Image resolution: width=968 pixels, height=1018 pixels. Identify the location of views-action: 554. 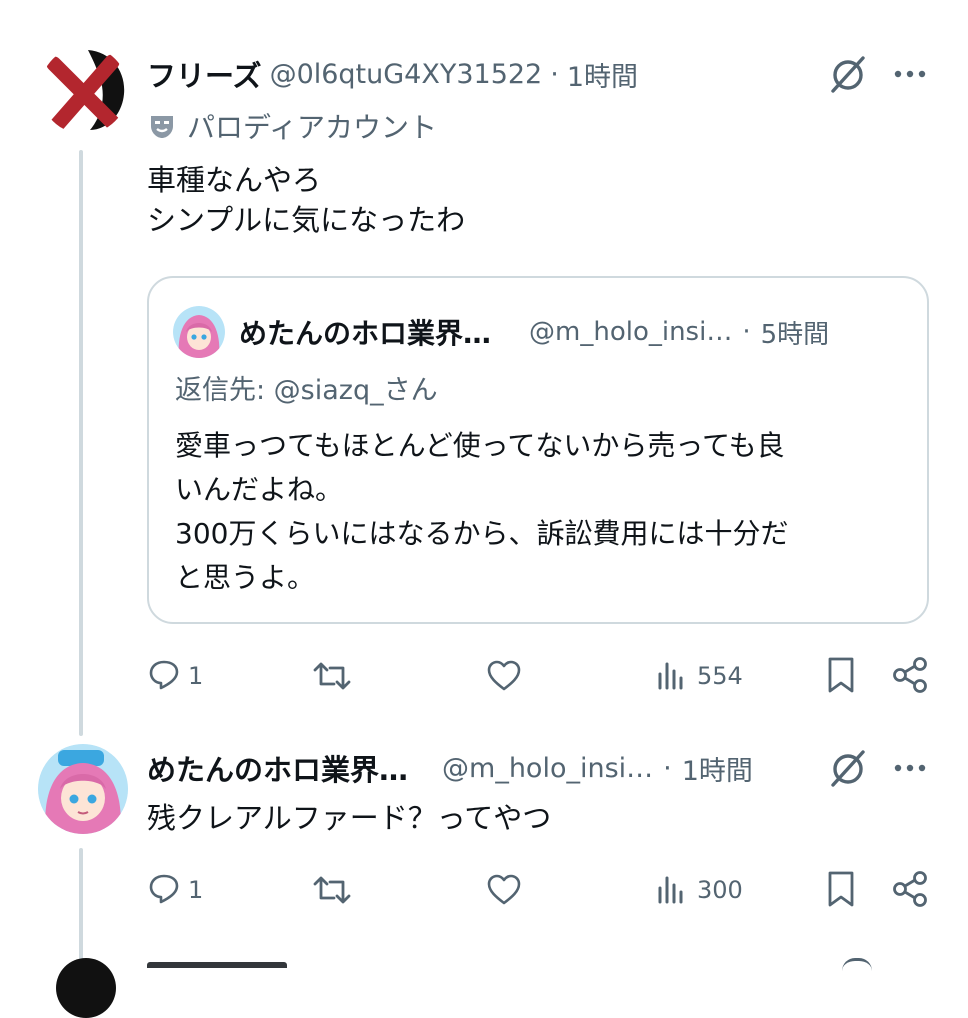
(699, 676).